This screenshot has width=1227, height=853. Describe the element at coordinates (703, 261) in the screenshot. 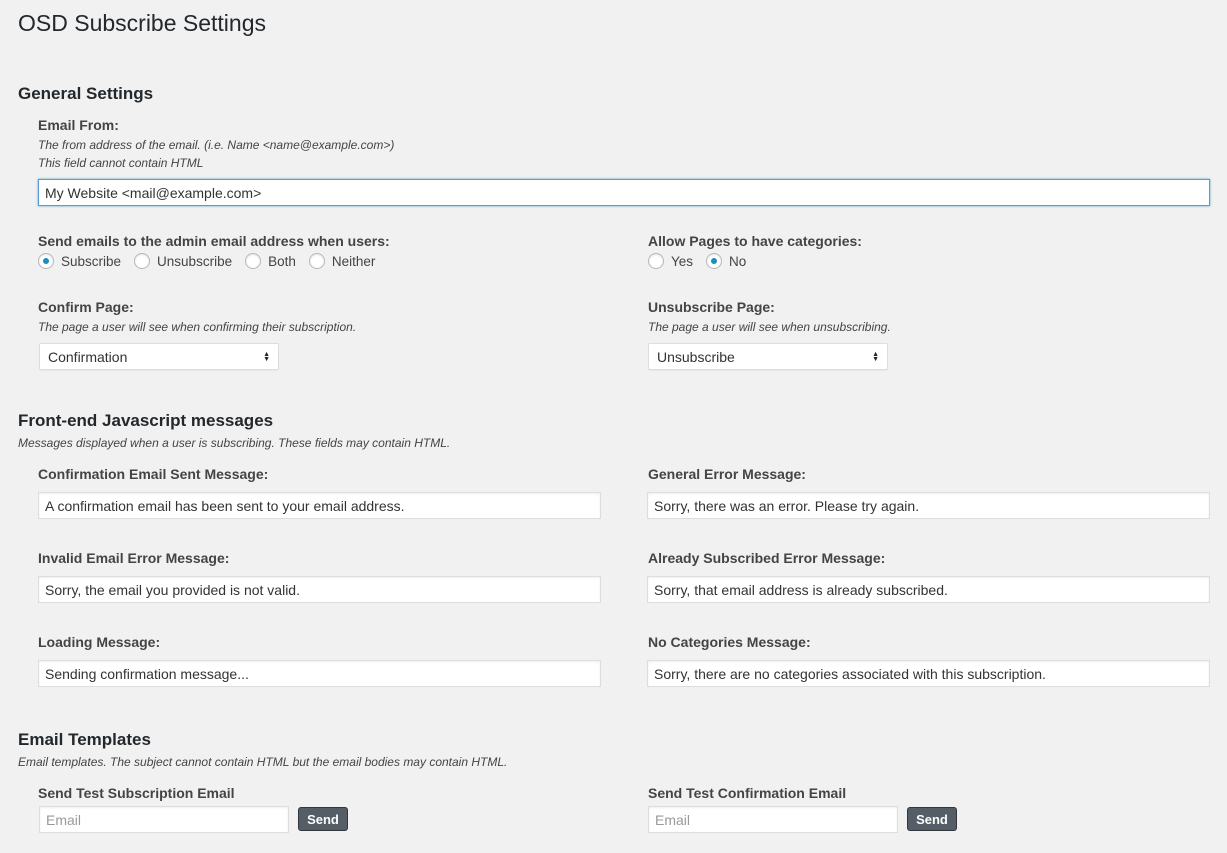

I see `page-categories-radio-group: Yes No` at that location.